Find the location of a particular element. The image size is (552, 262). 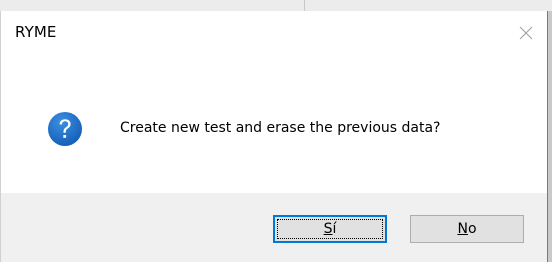

yes-label-rest: í is located at coordinates (334, 229).